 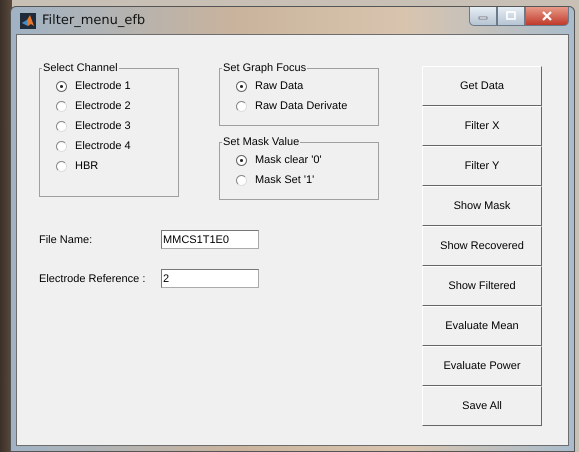 I want to click on group-title: Set Mask Value, so click(x=261, y=142).